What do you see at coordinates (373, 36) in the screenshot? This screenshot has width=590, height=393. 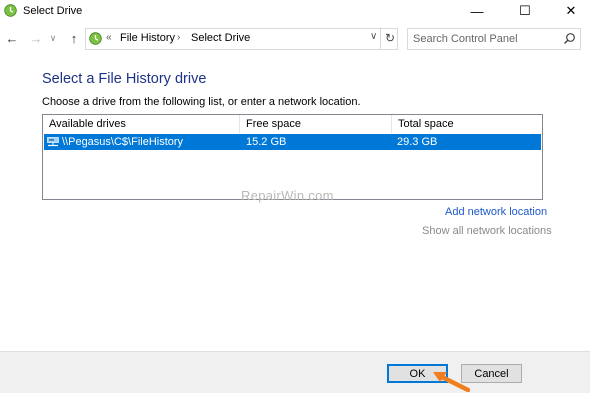 I see `address-dropdown-icon: ∨` at bounding box center [373, 36].